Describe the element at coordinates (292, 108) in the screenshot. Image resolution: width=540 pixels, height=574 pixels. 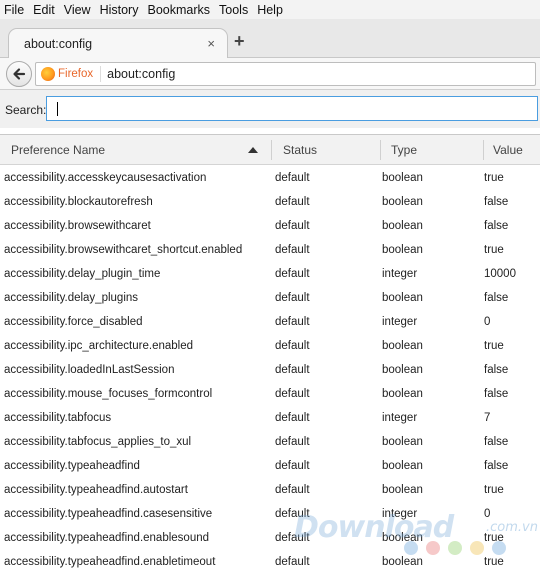
I see `search-input` at that location.